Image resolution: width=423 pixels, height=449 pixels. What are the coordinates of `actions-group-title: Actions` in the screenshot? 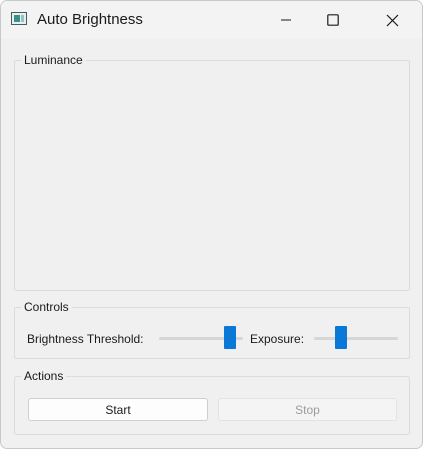 It's located at (44, 376).